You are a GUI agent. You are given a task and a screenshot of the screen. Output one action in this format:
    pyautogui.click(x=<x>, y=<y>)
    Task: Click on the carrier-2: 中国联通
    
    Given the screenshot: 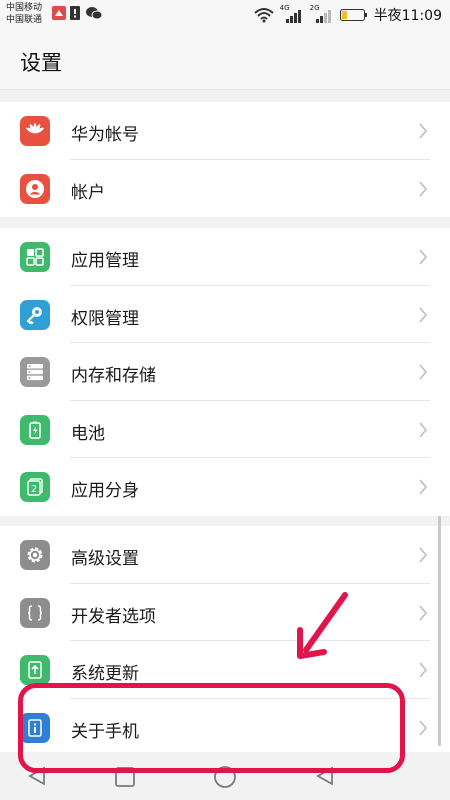 What is the action you would take?
    pyautogui.click(x=24, y=20)
    